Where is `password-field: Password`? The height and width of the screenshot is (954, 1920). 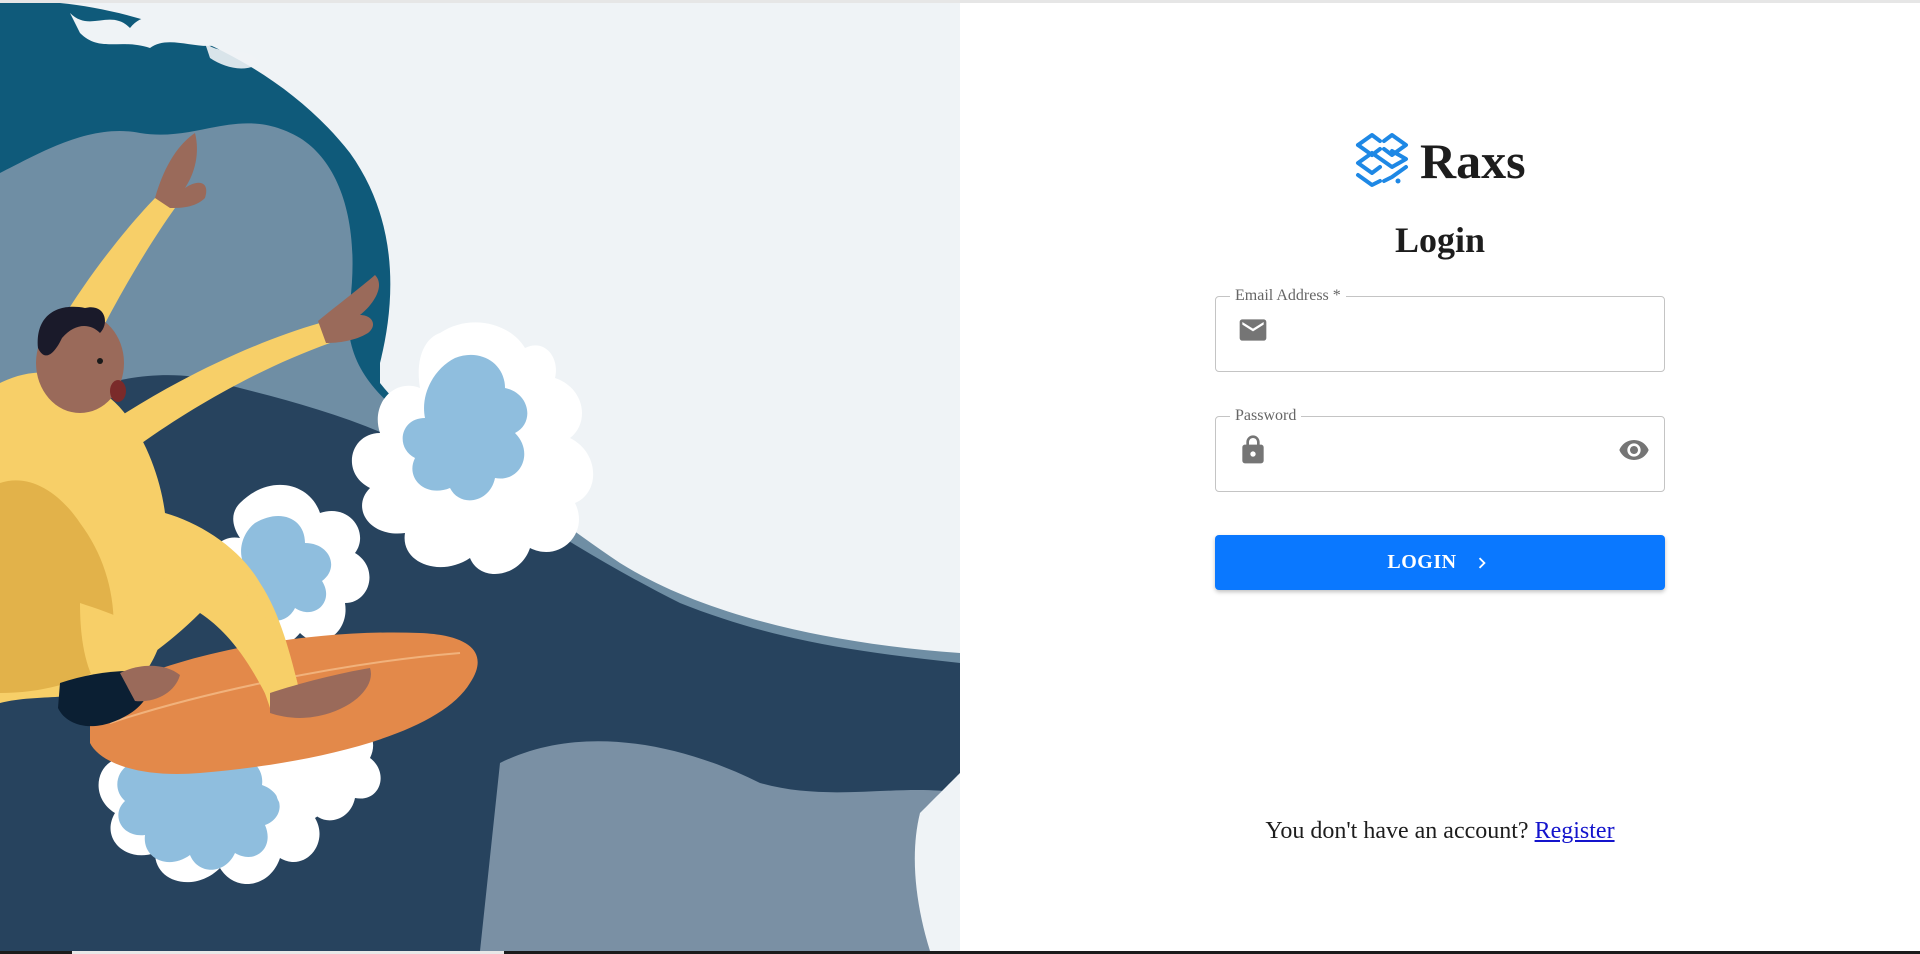 password-field: Password is located at coordinates (1440, 450).